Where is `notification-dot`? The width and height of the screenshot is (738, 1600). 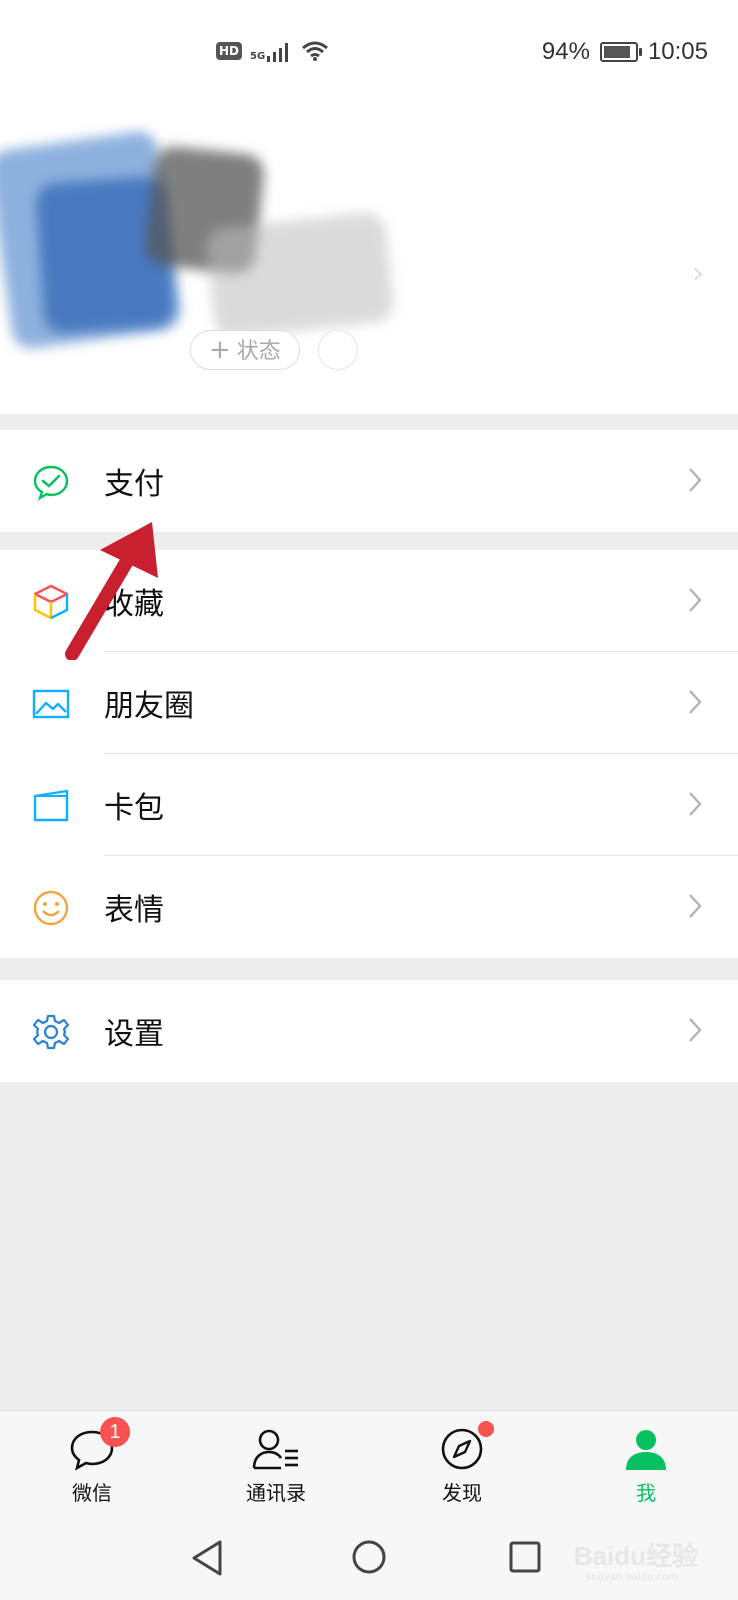
notification-dot is located at coordinates (486, 1429).